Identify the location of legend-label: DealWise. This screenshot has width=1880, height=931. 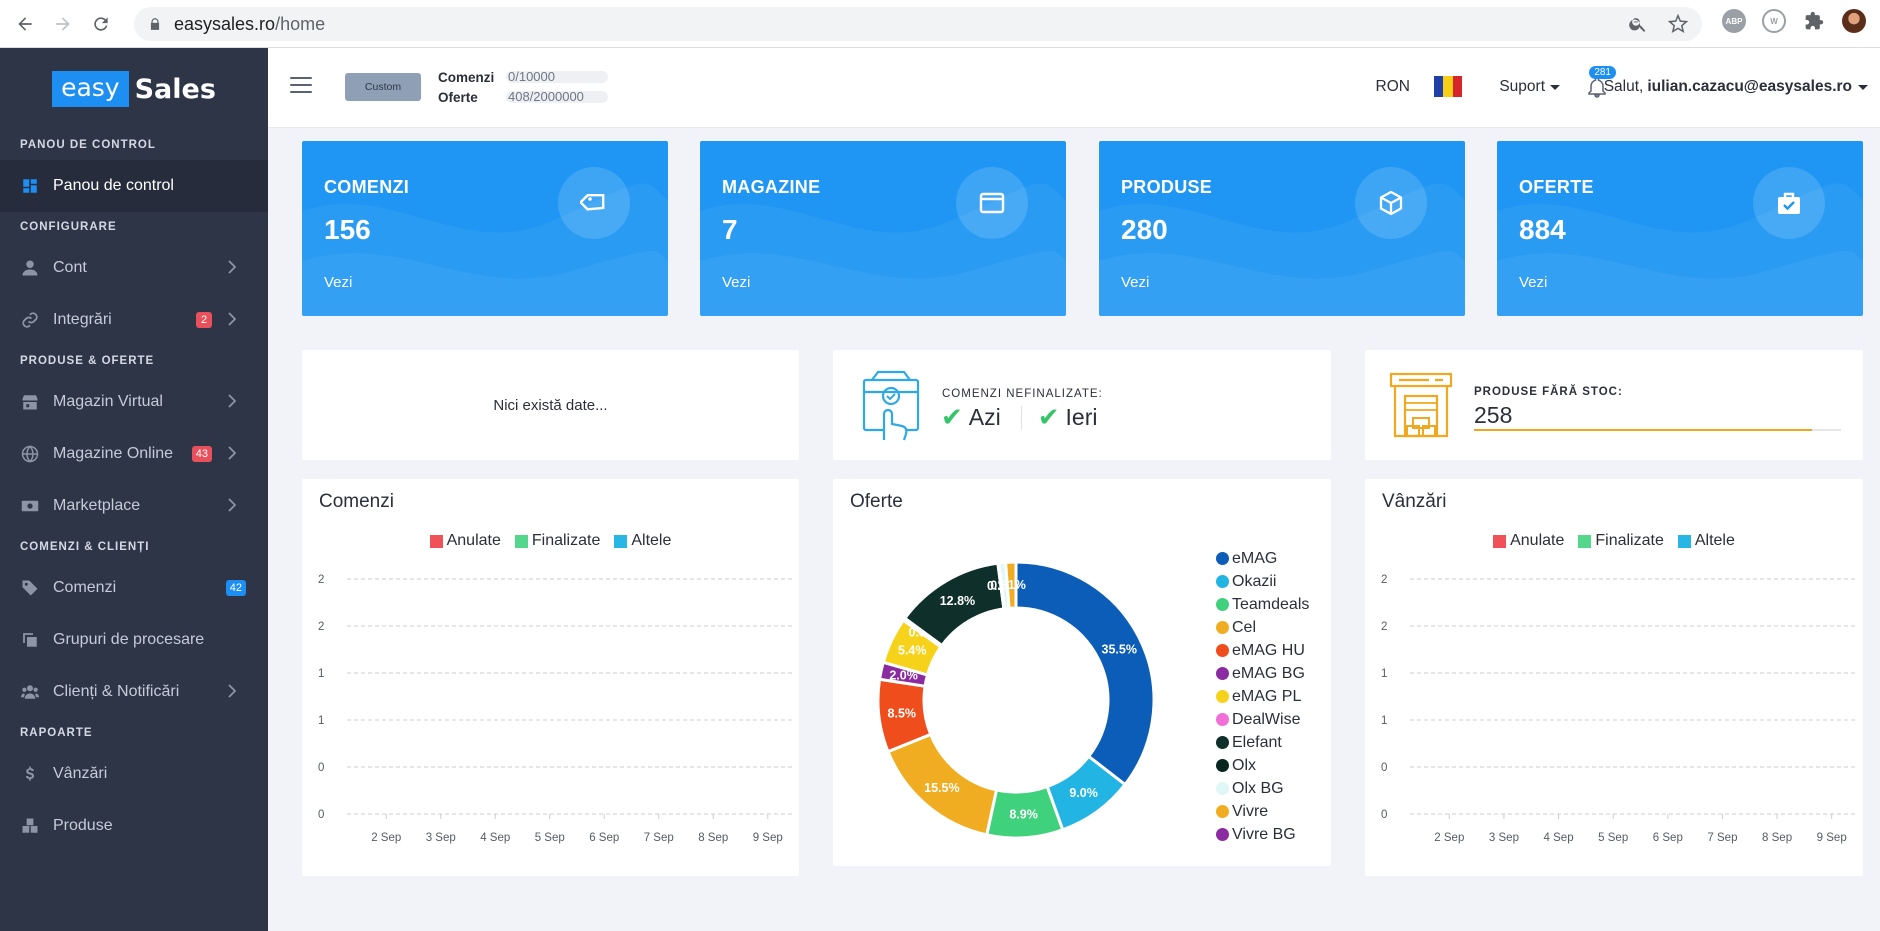
(1266, 719).